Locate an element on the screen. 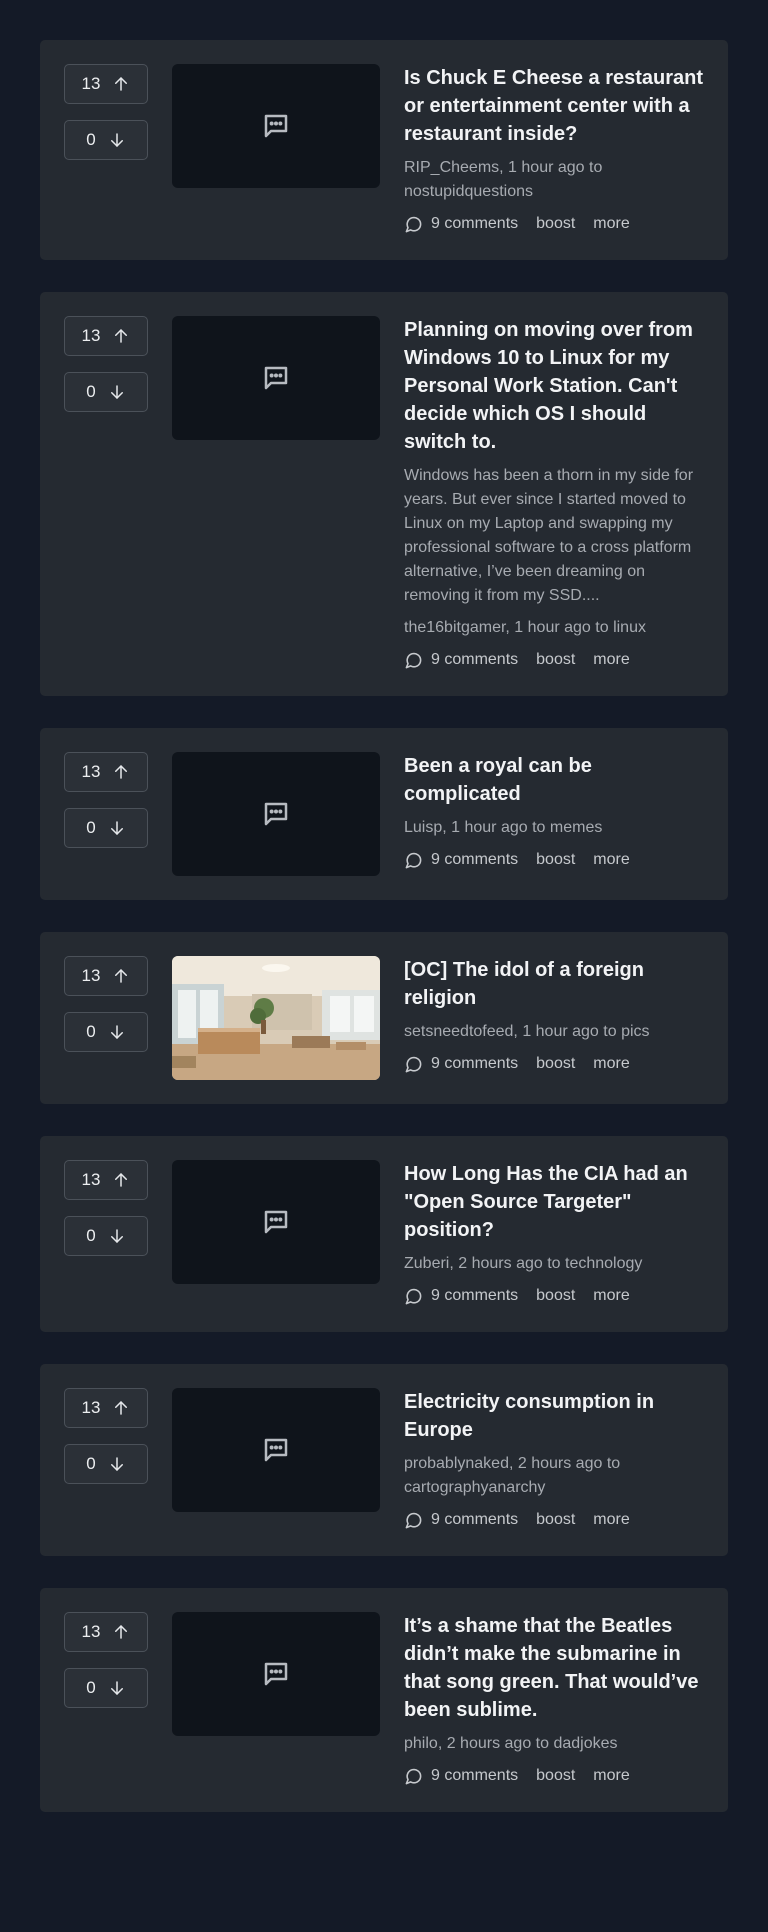  post-community: pics is located at coordinates (635, 1031).